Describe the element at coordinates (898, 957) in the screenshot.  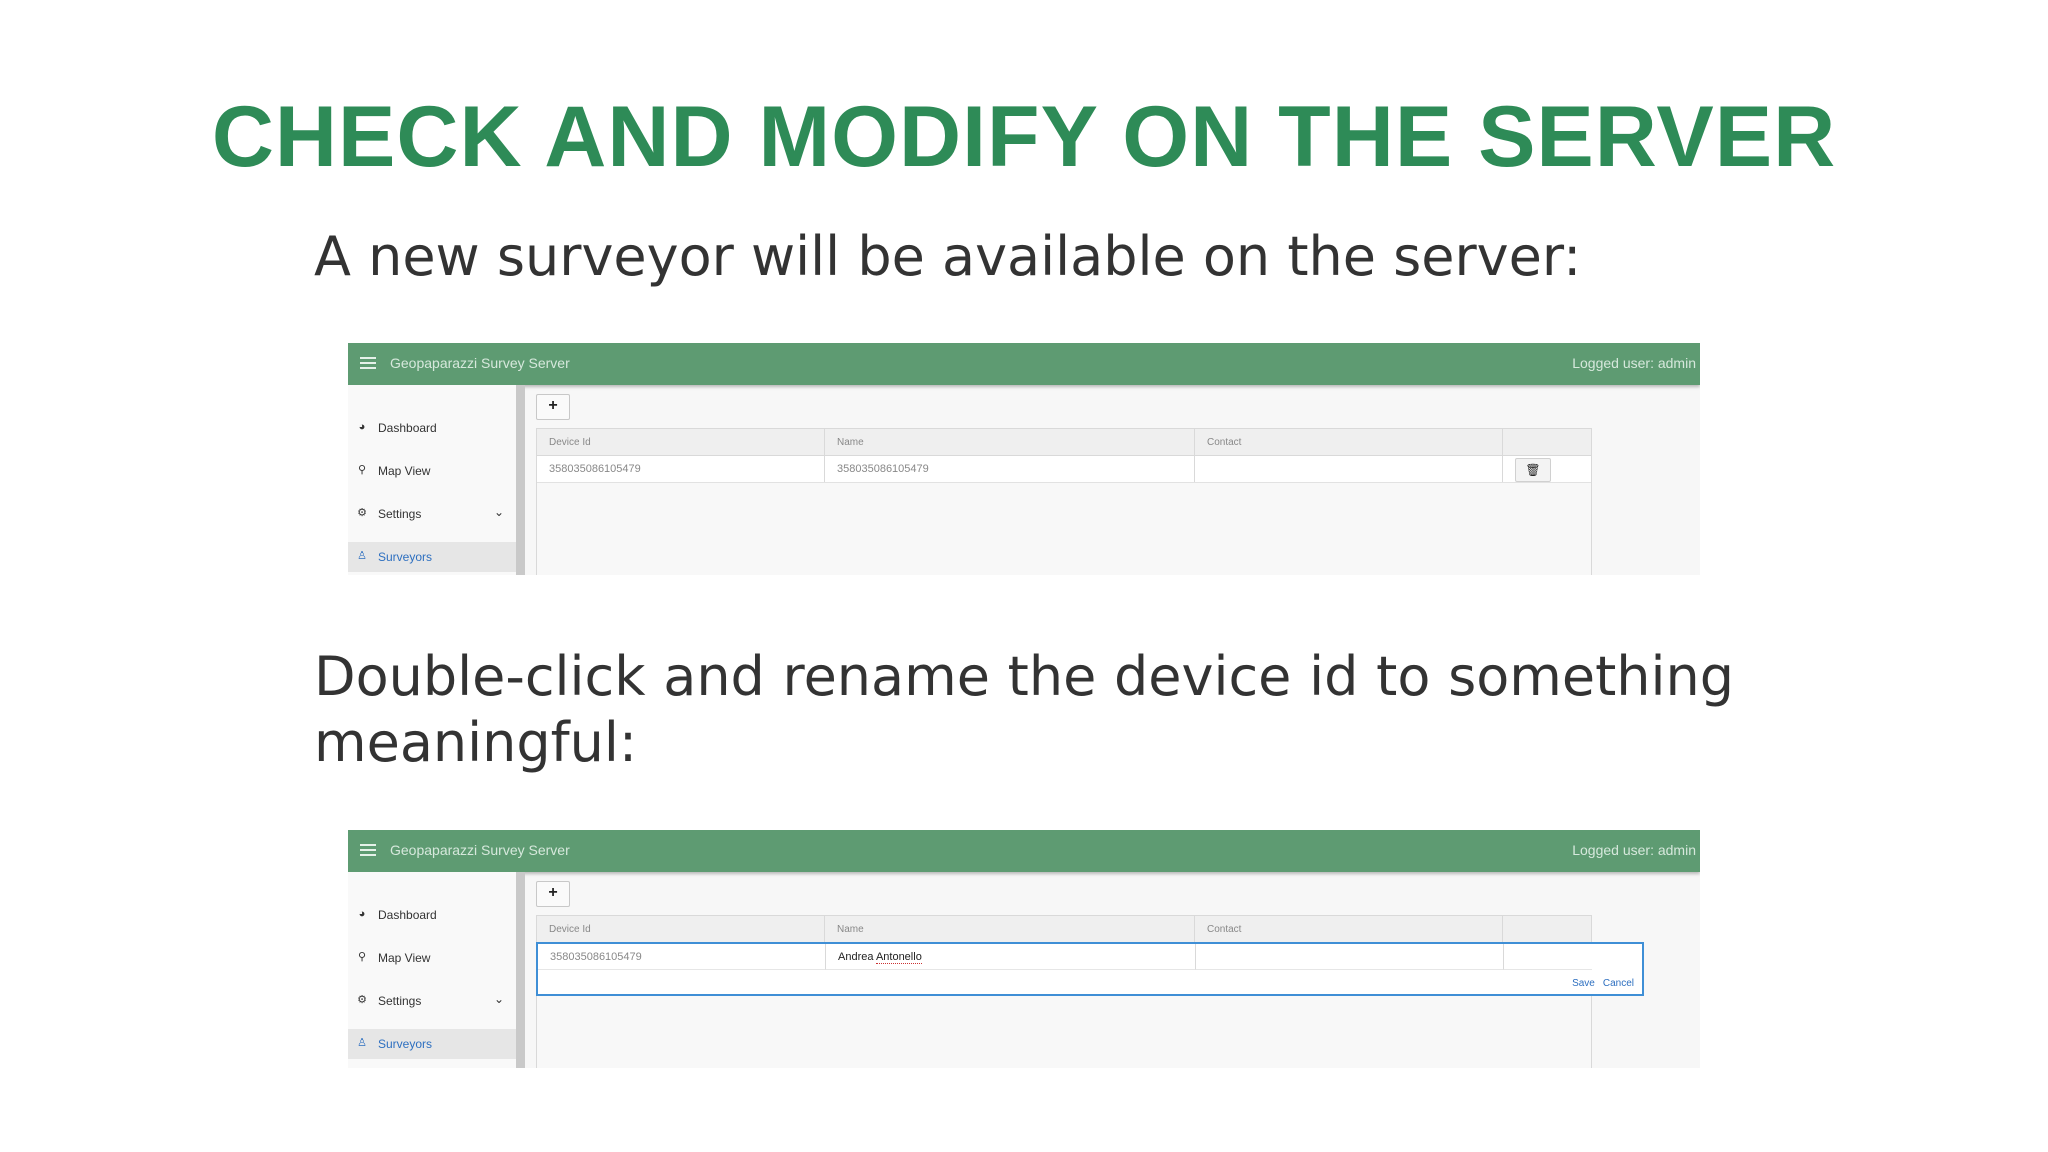
I see `name-last: Antonello` at that location.